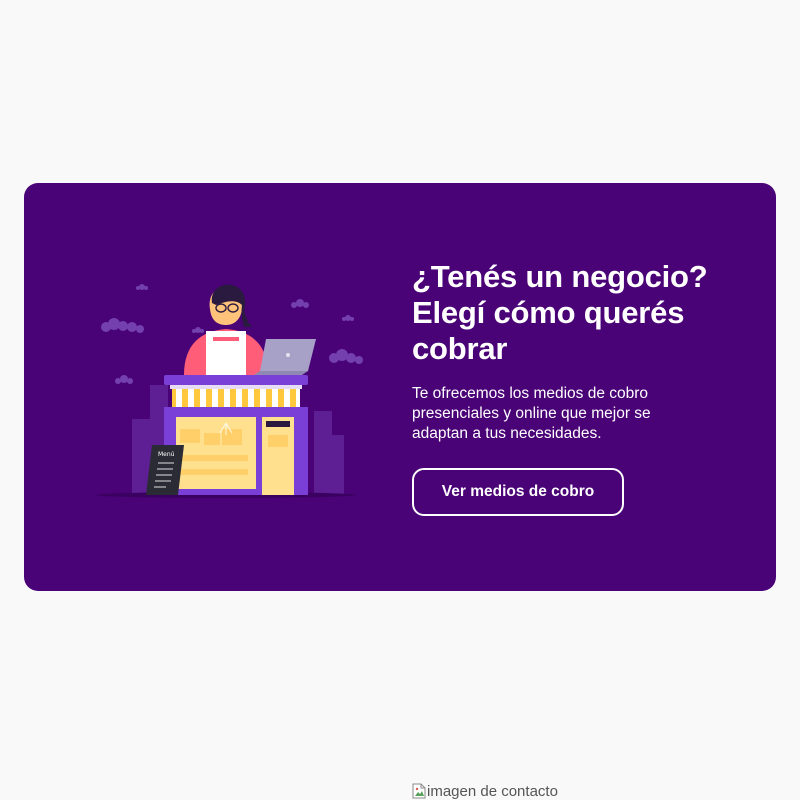 The width and height of the screenshot is (800, 800). Describe the element at coordinates (229, 391) in the screenshot. I see `shopkeeper-storefront-illustration: Menú` at that location.